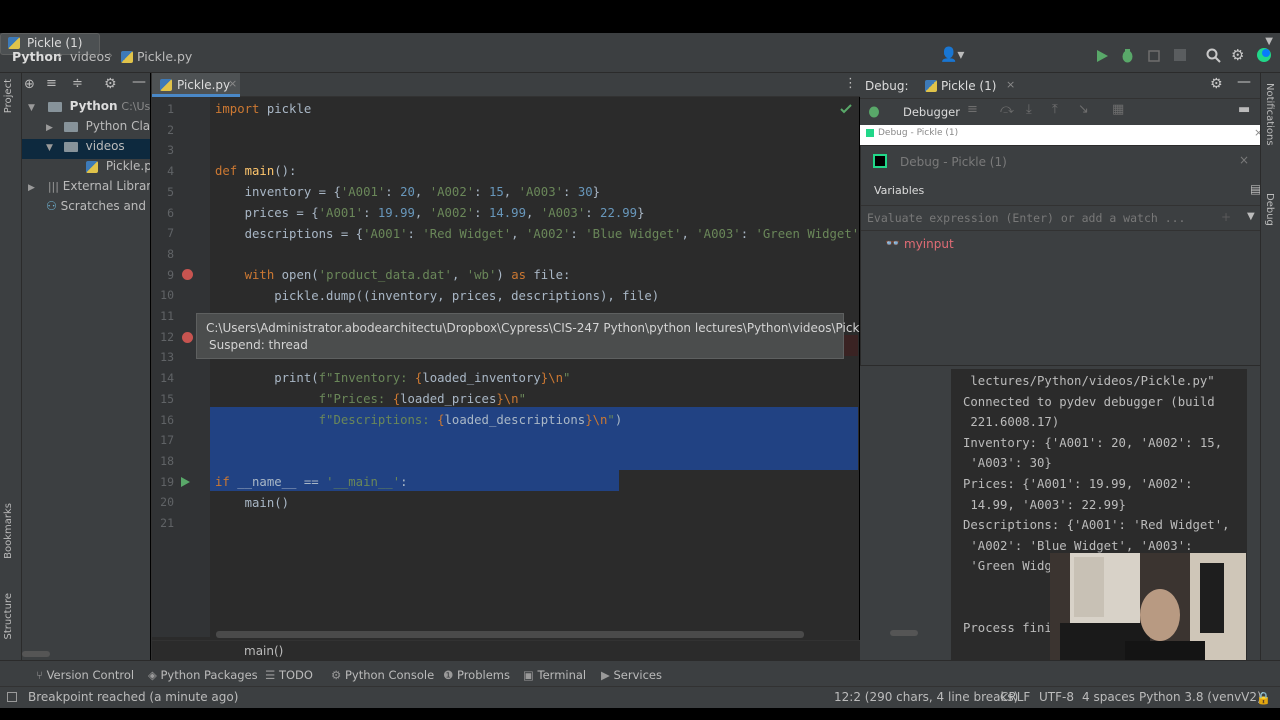 The image size is (1280, 720). Describe the element at coordinates (86, 169) in the screenshot. I see `tree-item-pickle-file: Pickle.py` at that location.